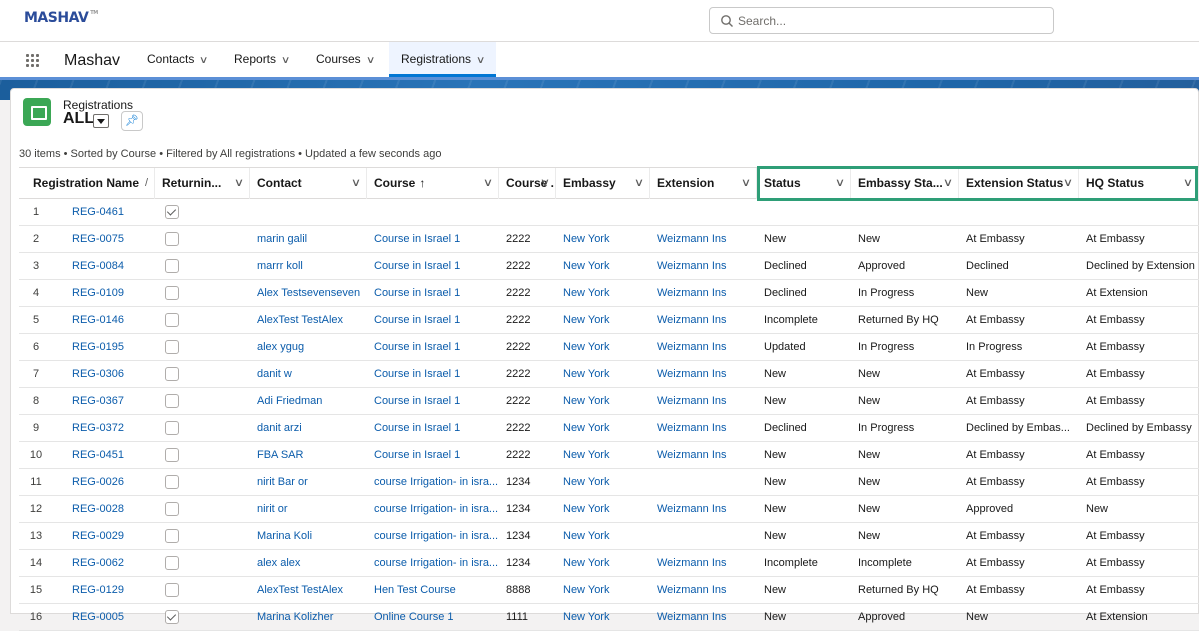  I want to click on cell-name: REG-0461, so click(110, 212).